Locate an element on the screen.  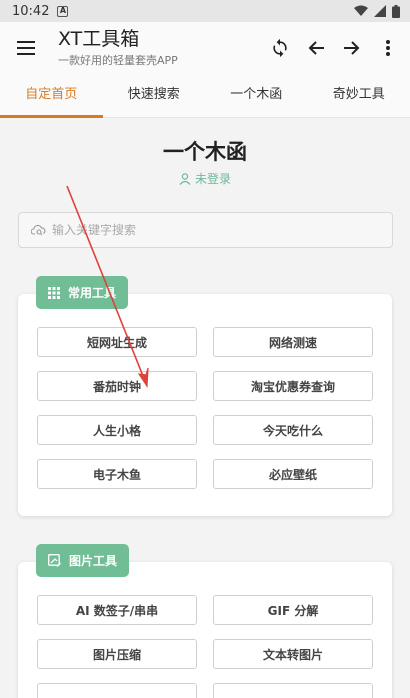
refresh-button is located at coordinates (280, 48).